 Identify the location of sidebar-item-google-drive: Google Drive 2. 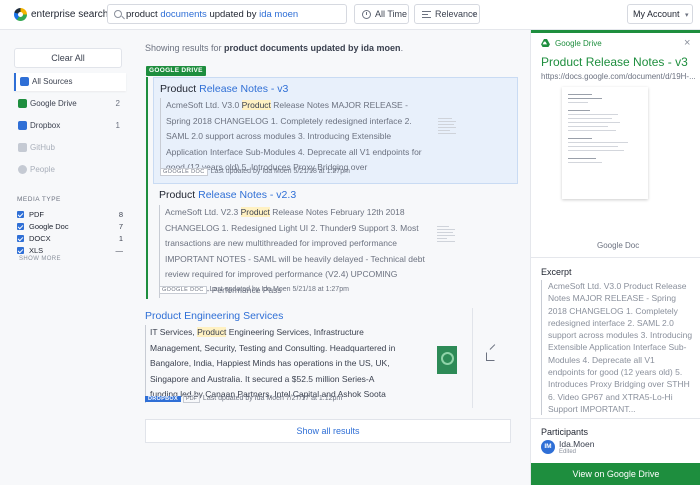
(70, 104).